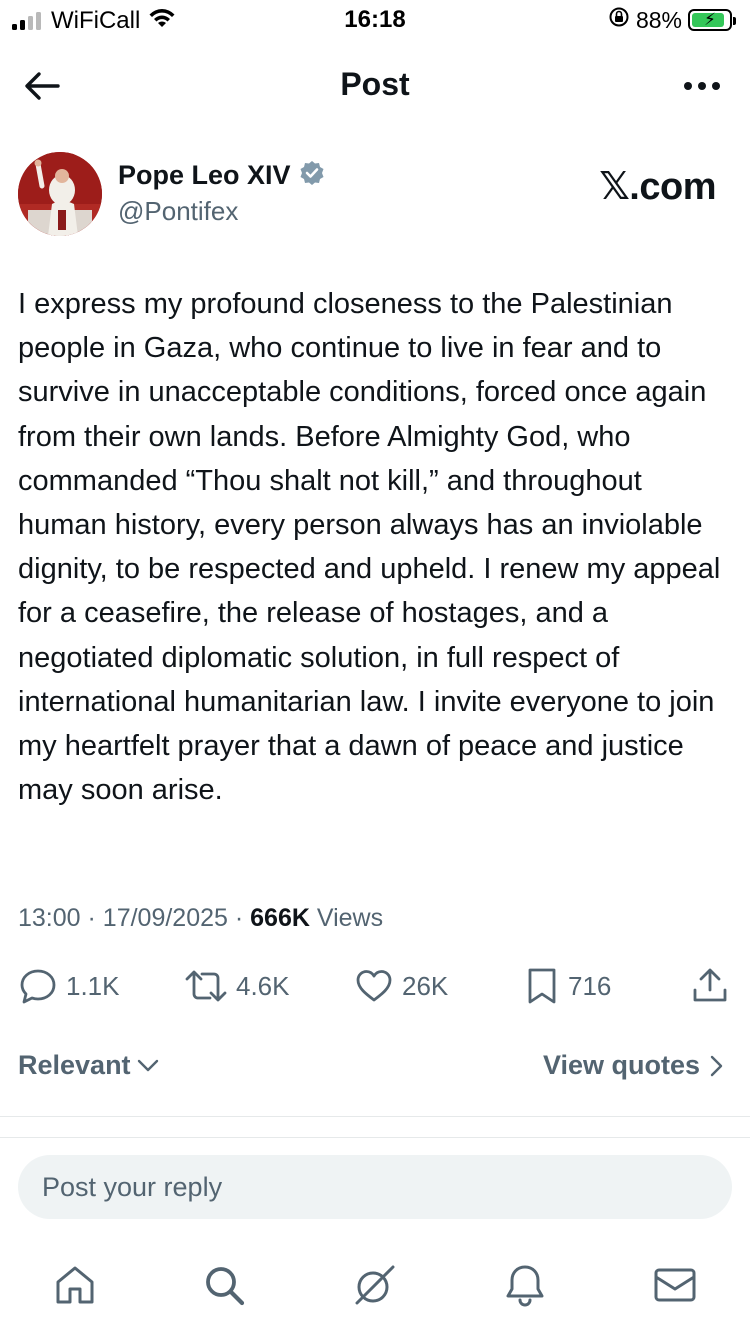 The image size is (750, 1334). I want to click on post-author: Pope Leo XIV @Pontifex 𝕏.com, so click(375, 197).